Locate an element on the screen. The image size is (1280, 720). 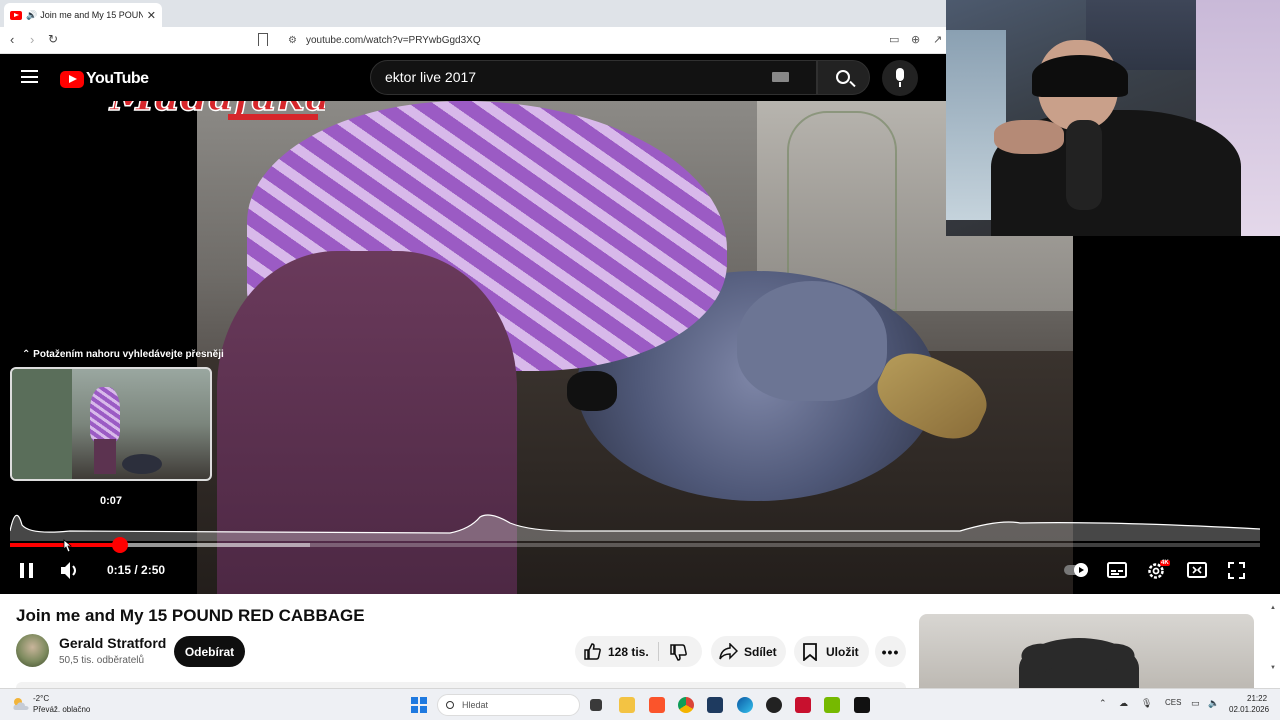
share-page-icon: ↗ is located at coordinates (937, 39).